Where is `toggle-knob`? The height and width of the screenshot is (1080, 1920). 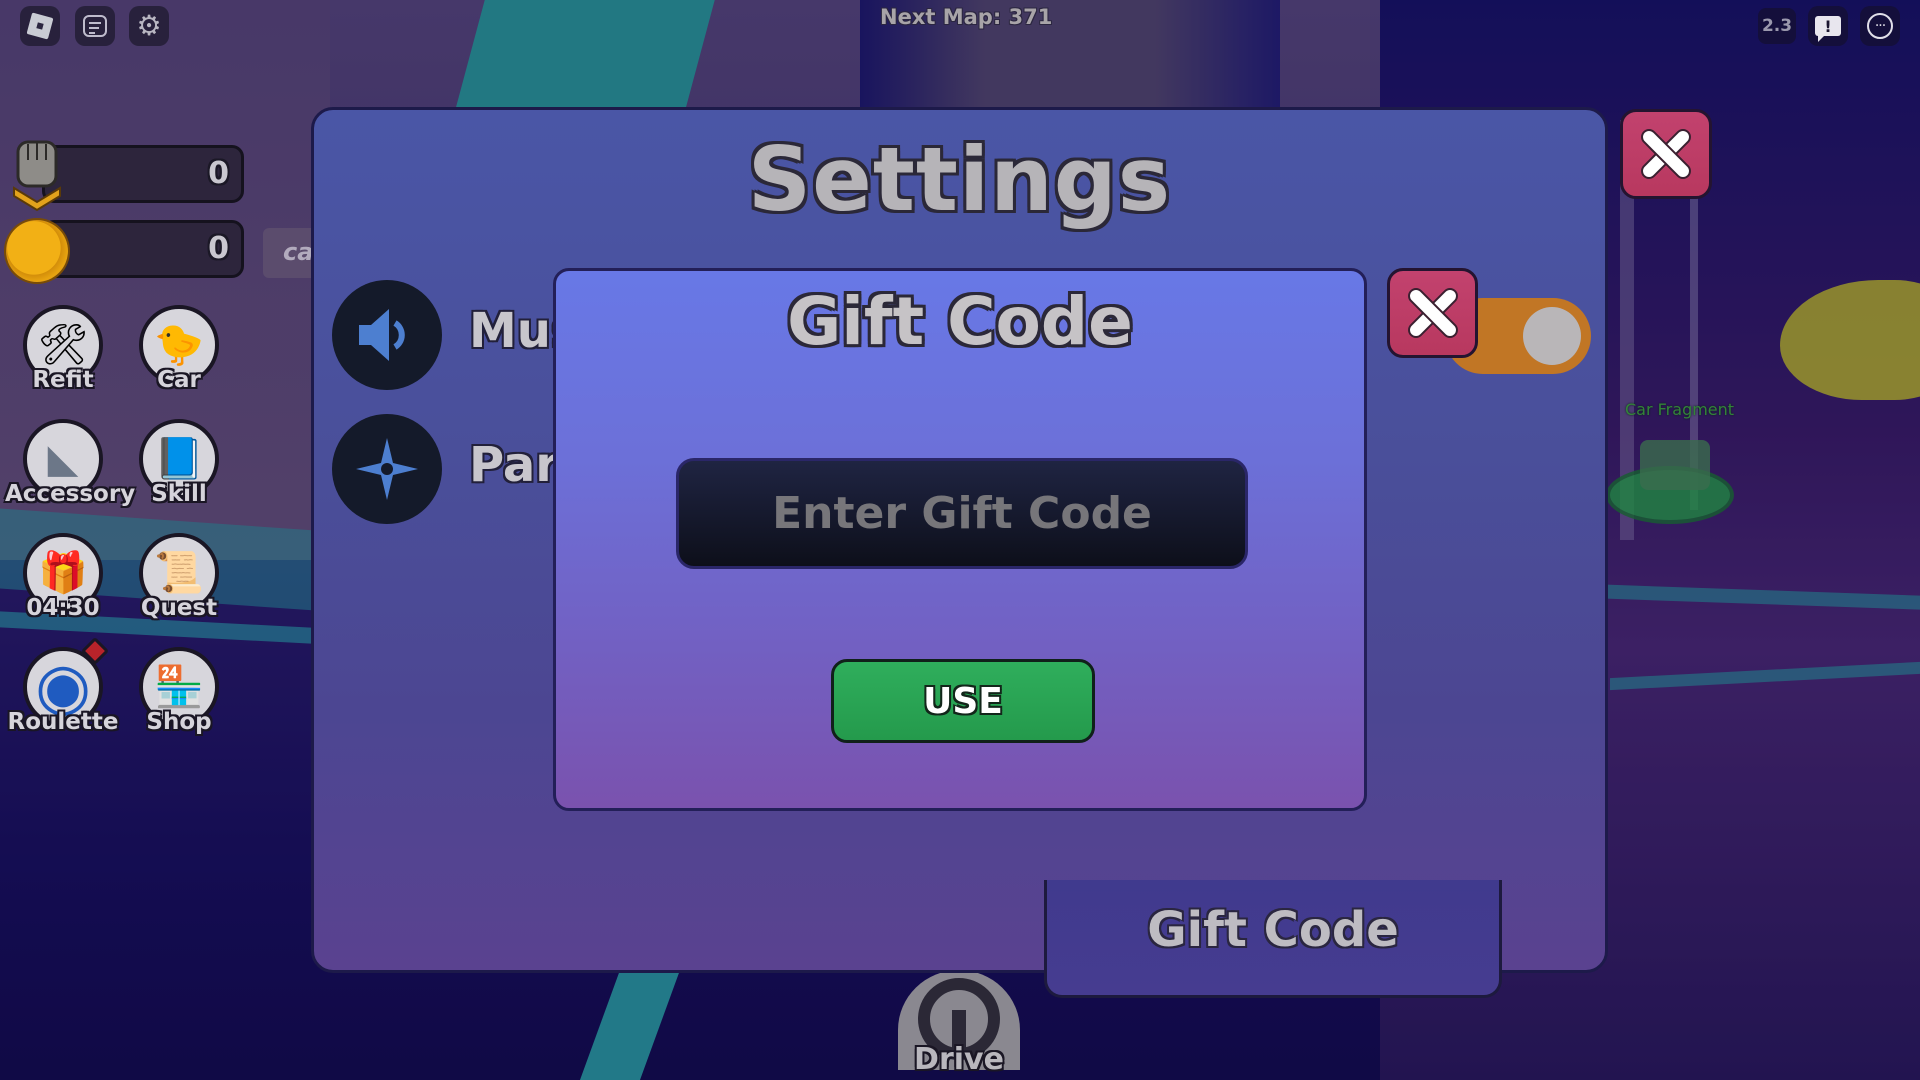
toggle-knob is located at coordinates (1552, 336).